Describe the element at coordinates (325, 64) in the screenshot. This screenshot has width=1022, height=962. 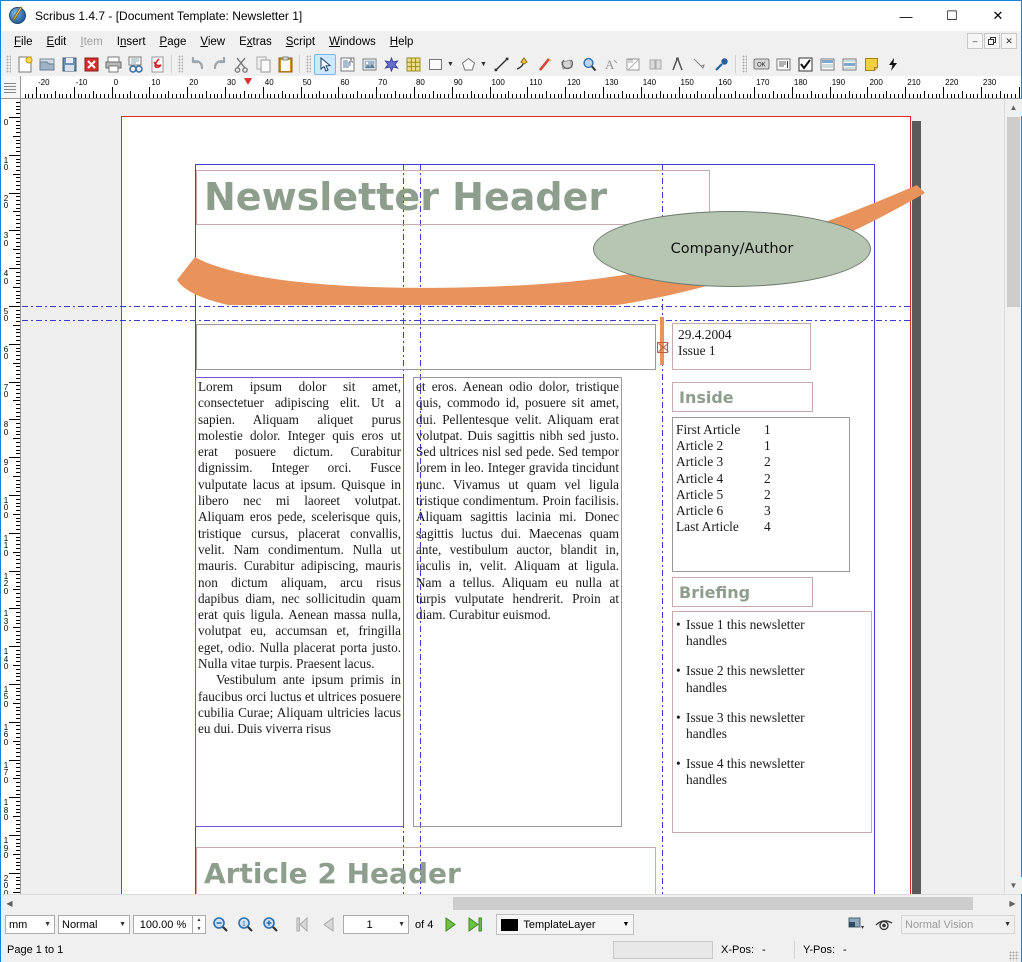
I see `select-item-icon` at that location.